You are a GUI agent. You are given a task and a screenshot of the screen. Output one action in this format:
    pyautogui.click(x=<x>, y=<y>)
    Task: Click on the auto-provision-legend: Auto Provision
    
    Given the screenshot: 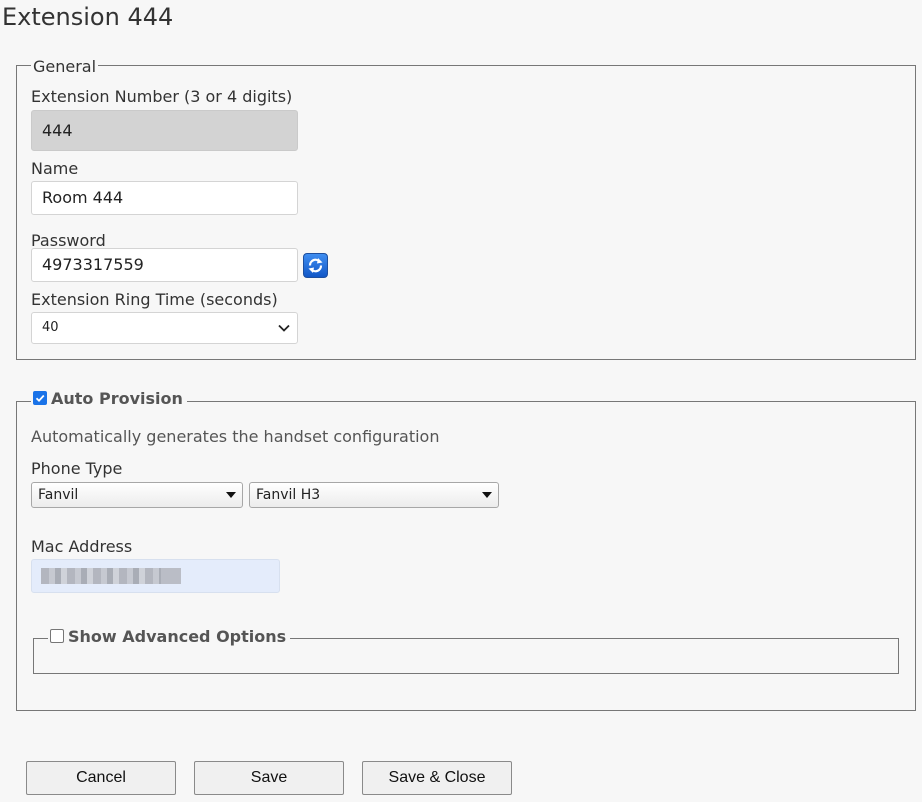 What is the action you would take?
    pyautogui.click(x=109, y=399)
    